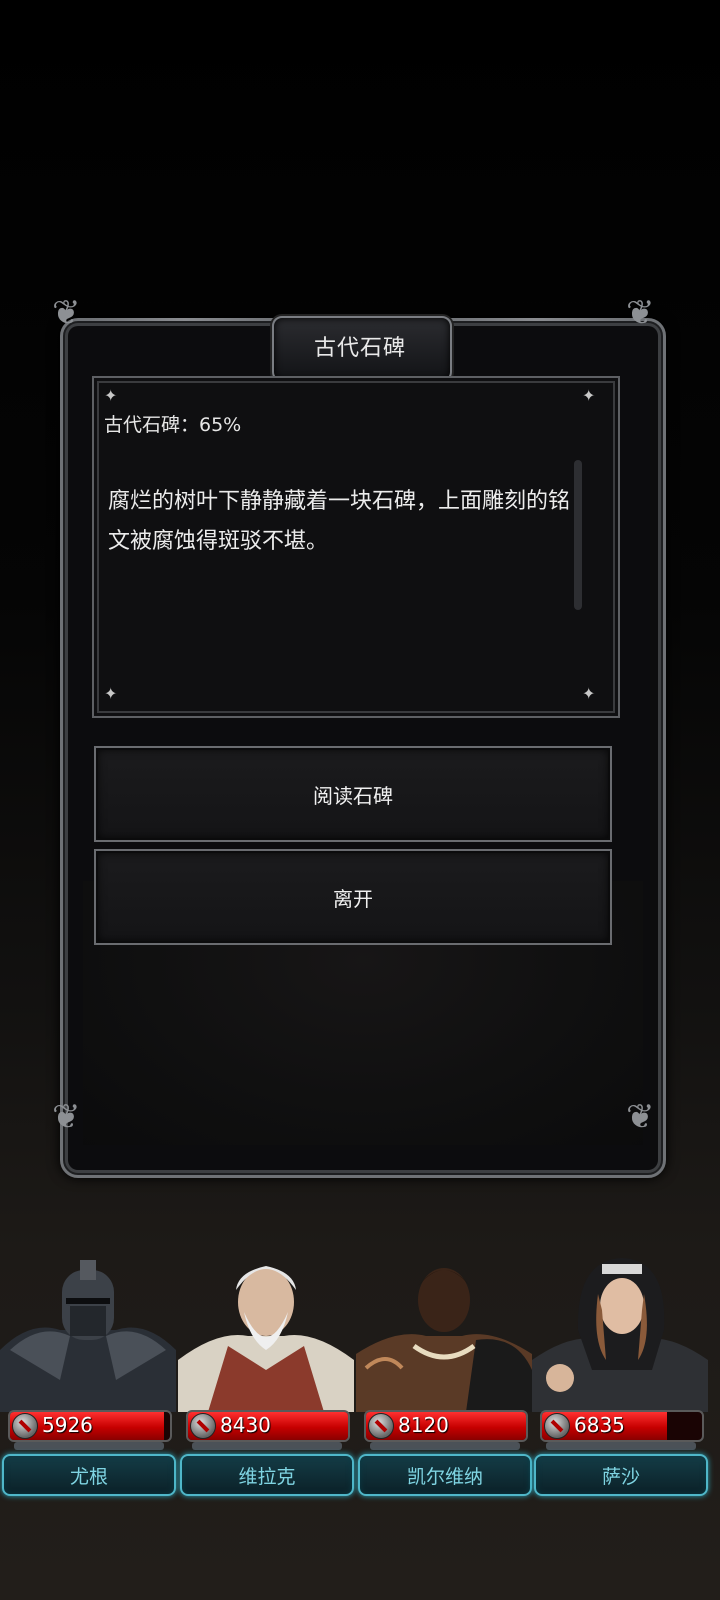  Describe the element at coordinates (88, 1331) in the screenshot. I see `knight-portrait-avatar` at that location.